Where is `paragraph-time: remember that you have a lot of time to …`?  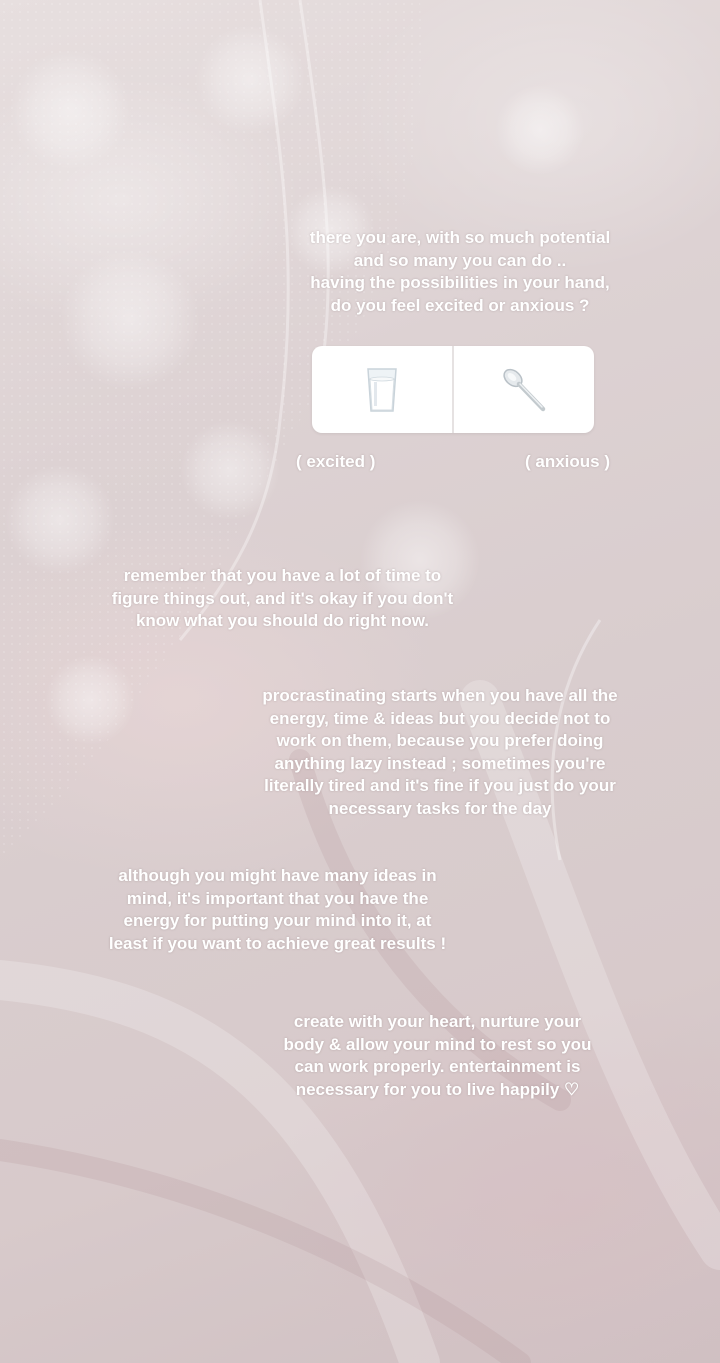 paragraph-time: remember that you have a lot of time to … is located at coordinates (282, 598).